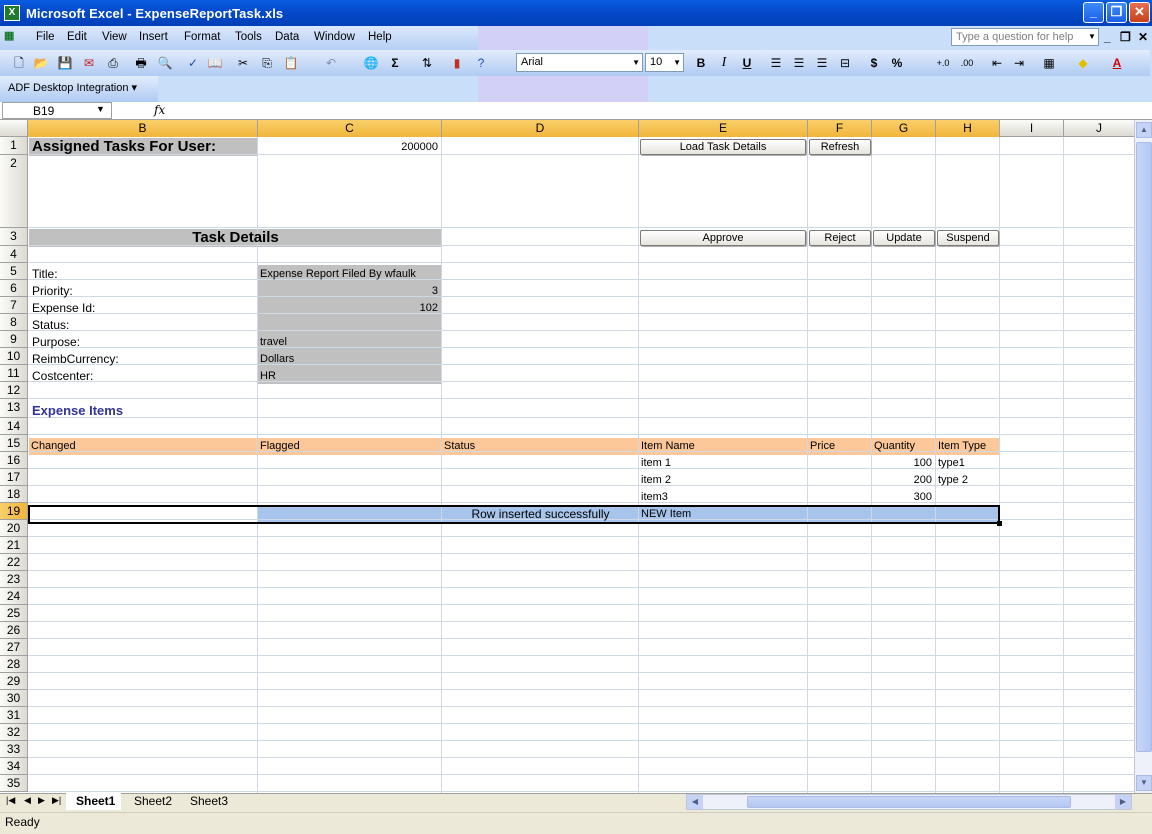 This screenshot has width=1152, height=834. I want to click on row-header: 11, so click(14, 373).